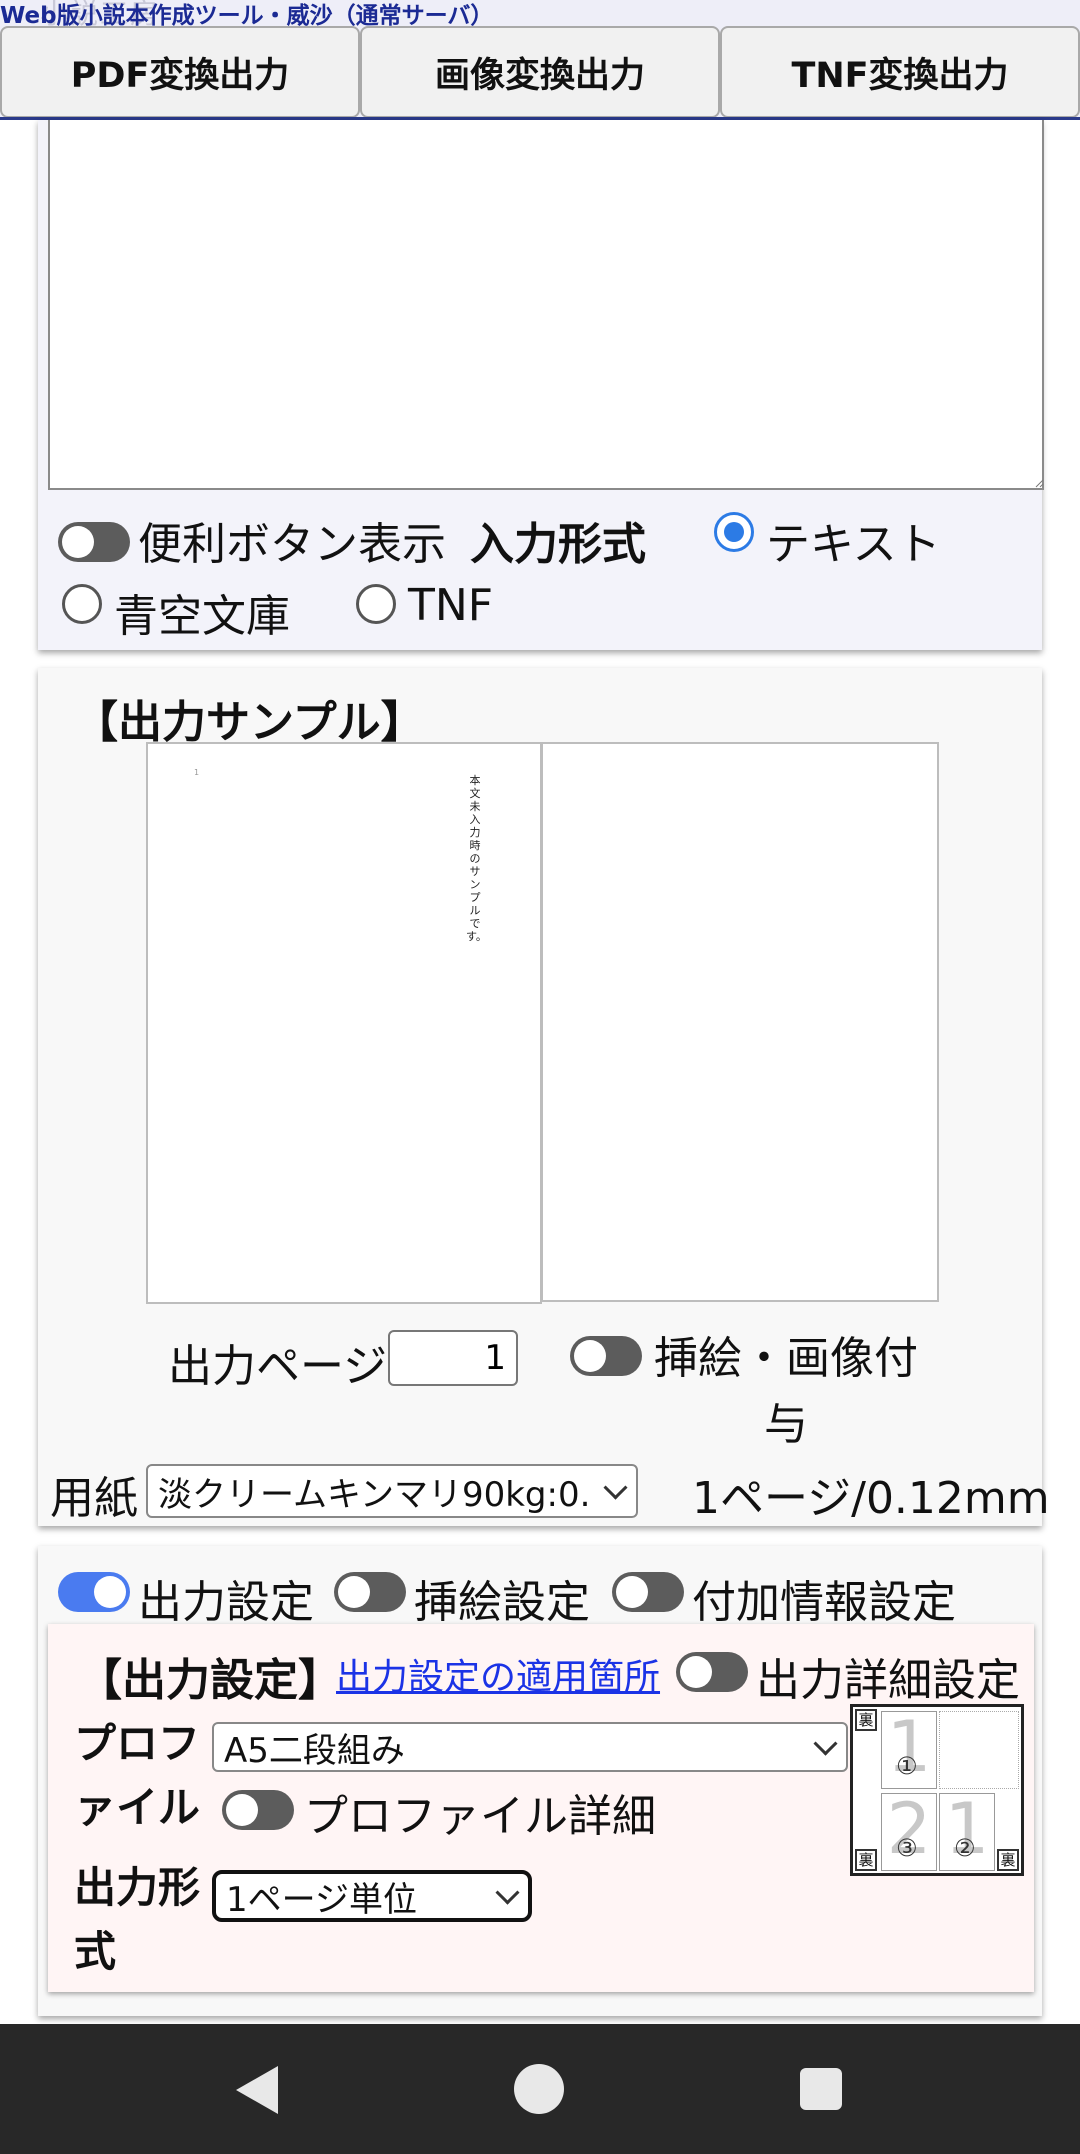  I want to click on sample-heading: 【出力サンプル】, so click(249, 722).